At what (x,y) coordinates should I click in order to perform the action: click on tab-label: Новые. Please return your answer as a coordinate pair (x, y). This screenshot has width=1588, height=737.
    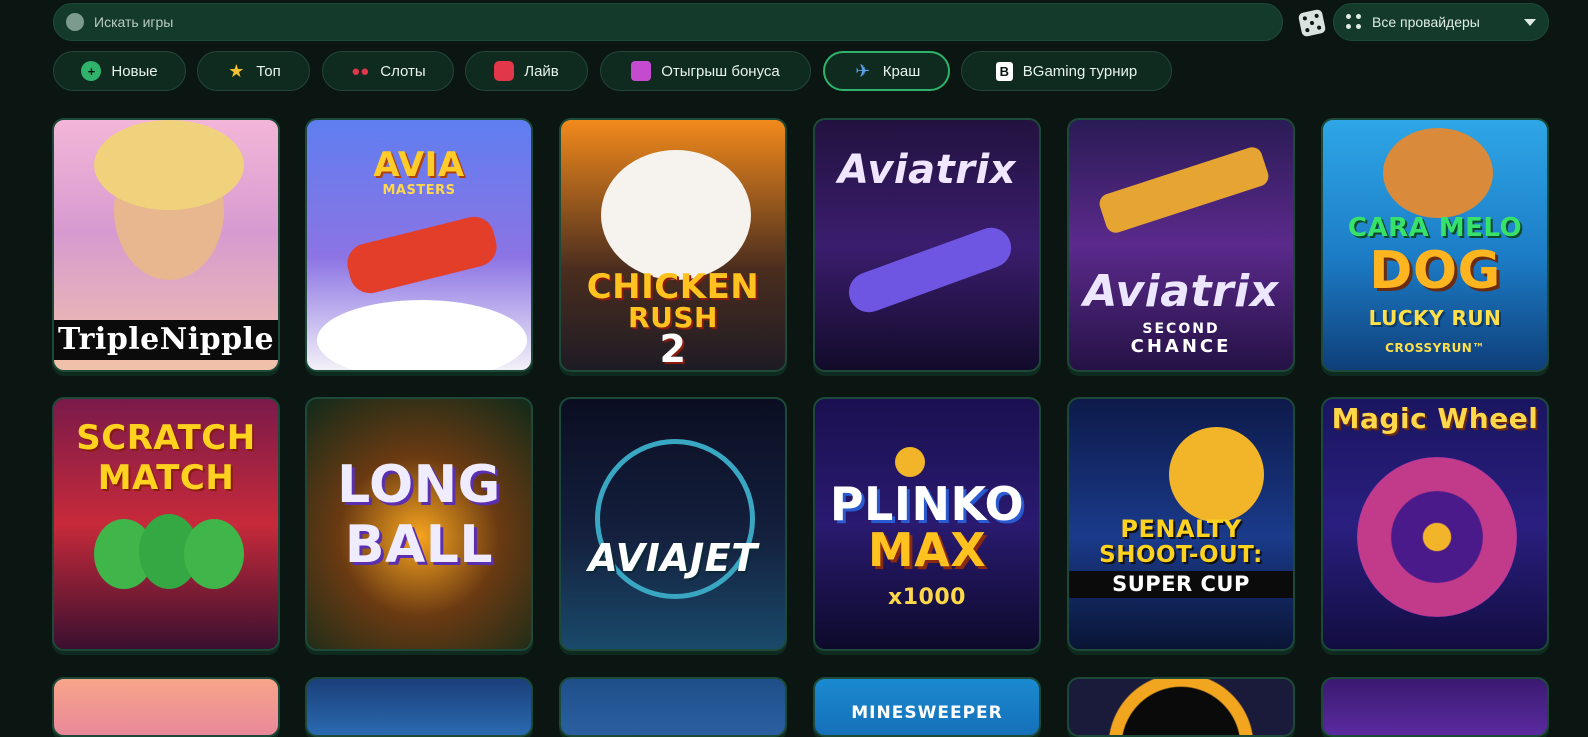
    Looking at the image, I should click on (134, 71).